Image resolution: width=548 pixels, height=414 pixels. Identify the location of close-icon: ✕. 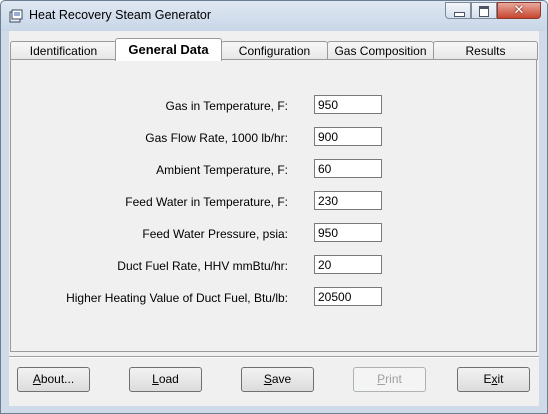
(519, 10).